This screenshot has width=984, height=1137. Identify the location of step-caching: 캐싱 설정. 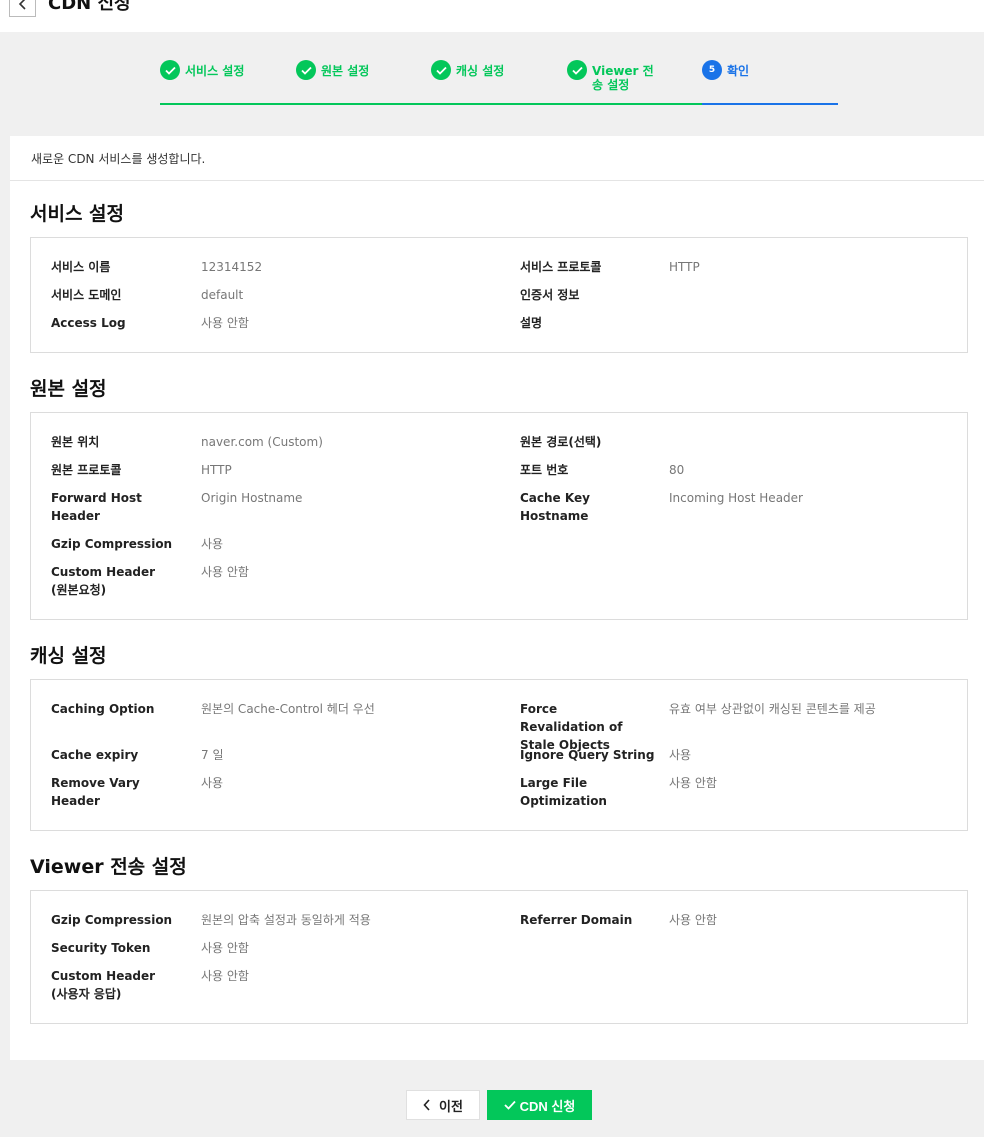
(467, 70).